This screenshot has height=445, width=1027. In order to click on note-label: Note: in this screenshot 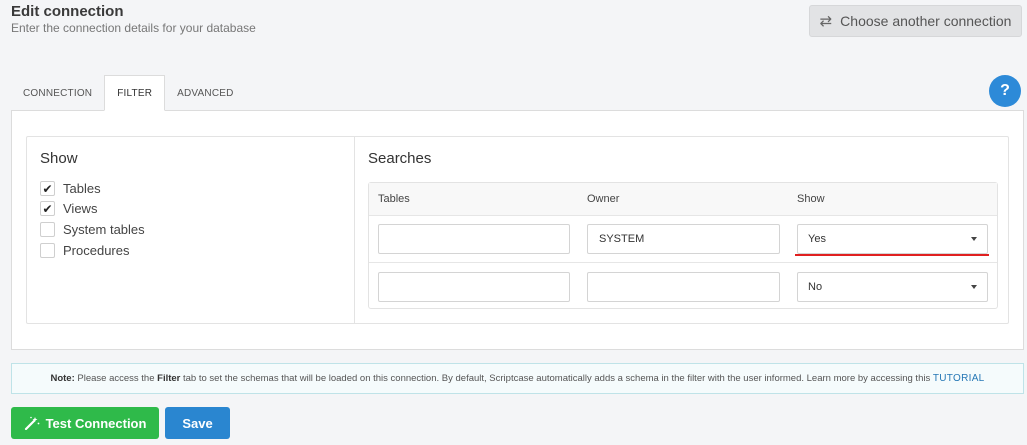, I will do `click(62, 378)`.